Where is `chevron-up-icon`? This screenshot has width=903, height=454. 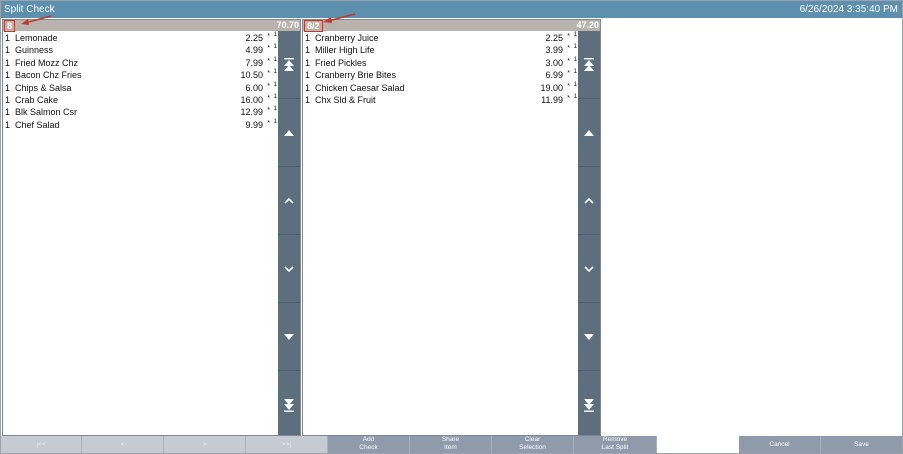
chevron-up-icon is located at coordinates (589, 200).